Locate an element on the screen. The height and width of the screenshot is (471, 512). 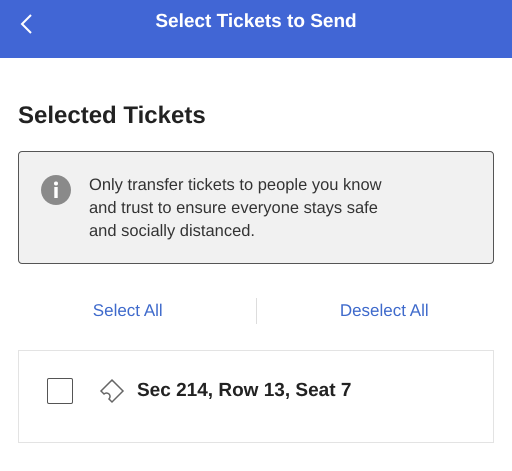
ticket-icon is located at coordinates (112, 391).